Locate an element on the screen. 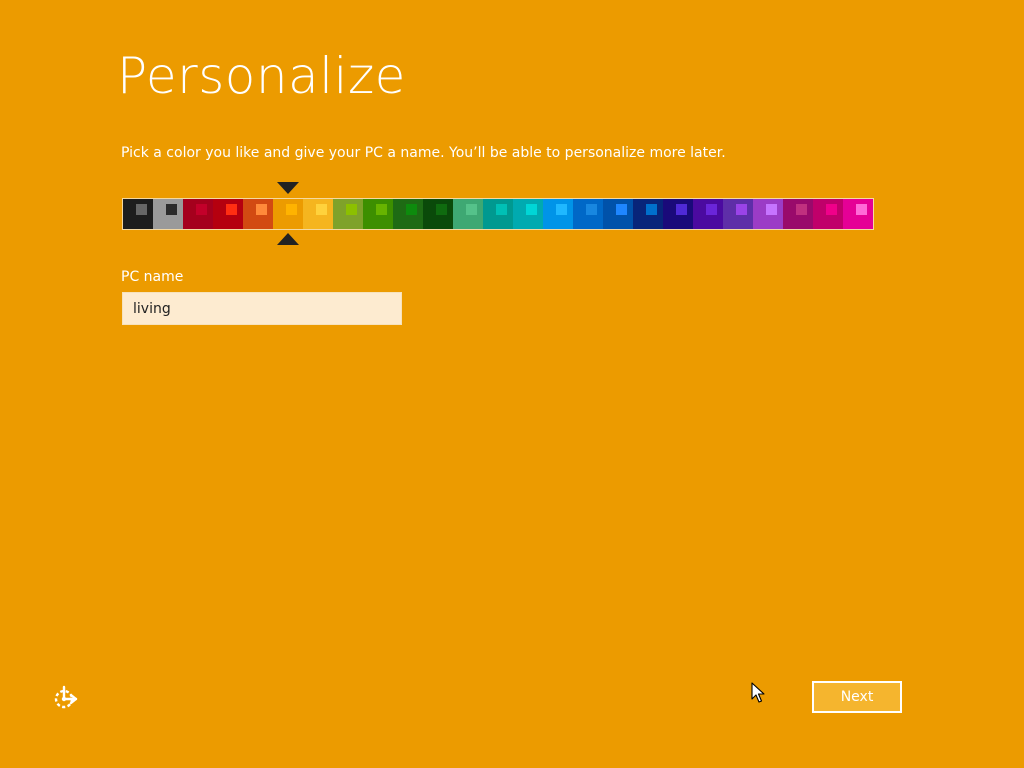 Image resolution: width=1024 pixels, height=768 pixels. color-swatch-selected is located at coordinates (288, 214).